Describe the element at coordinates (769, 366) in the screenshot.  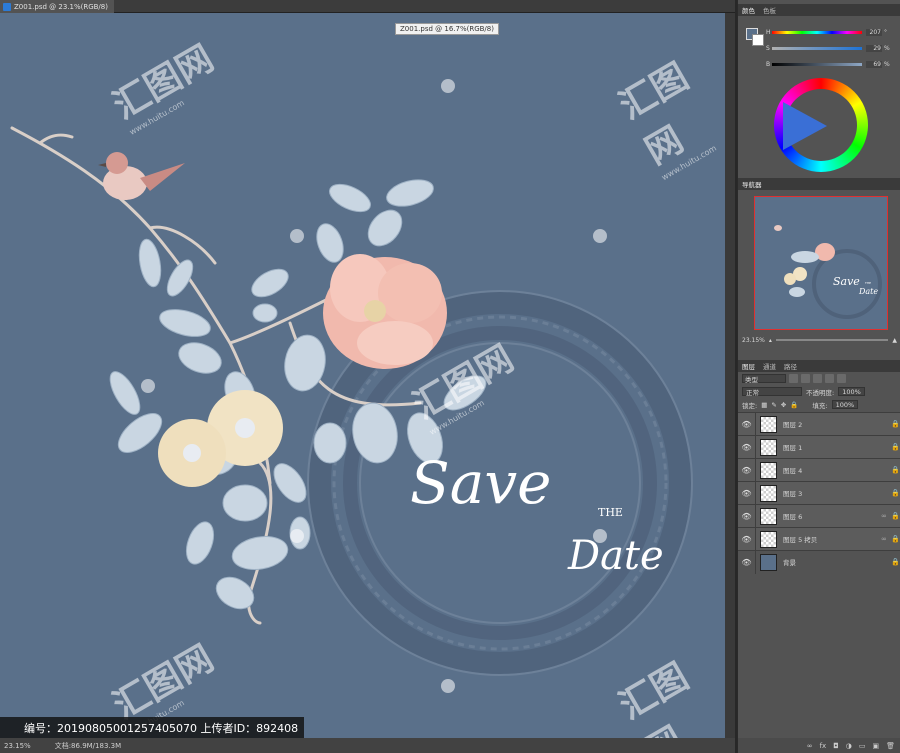
I see `tab-channels: 通道` at that location.